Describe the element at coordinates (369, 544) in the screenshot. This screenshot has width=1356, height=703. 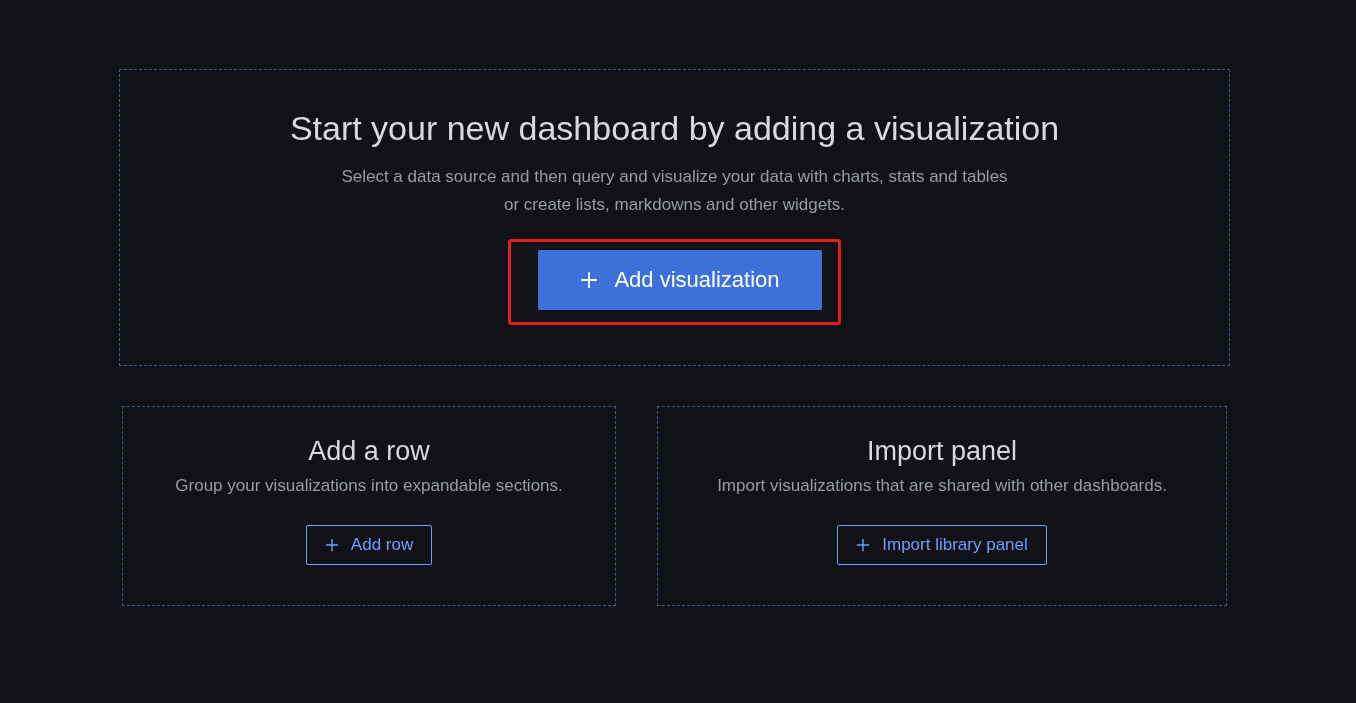
I see `card-action-button: Add row` at that location.